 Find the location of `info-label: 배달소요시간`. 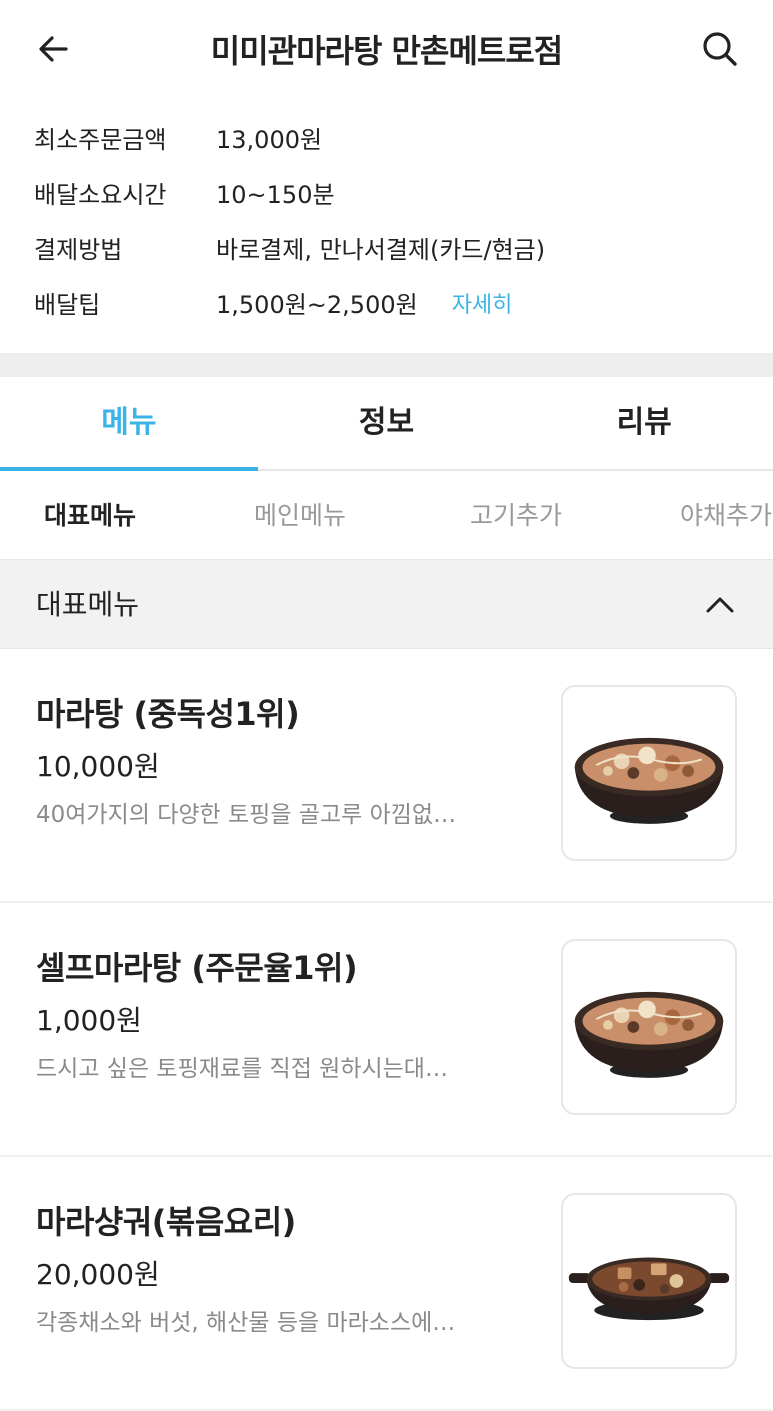

info-label: 배달소요시간 is located at coordinates (100, 195).